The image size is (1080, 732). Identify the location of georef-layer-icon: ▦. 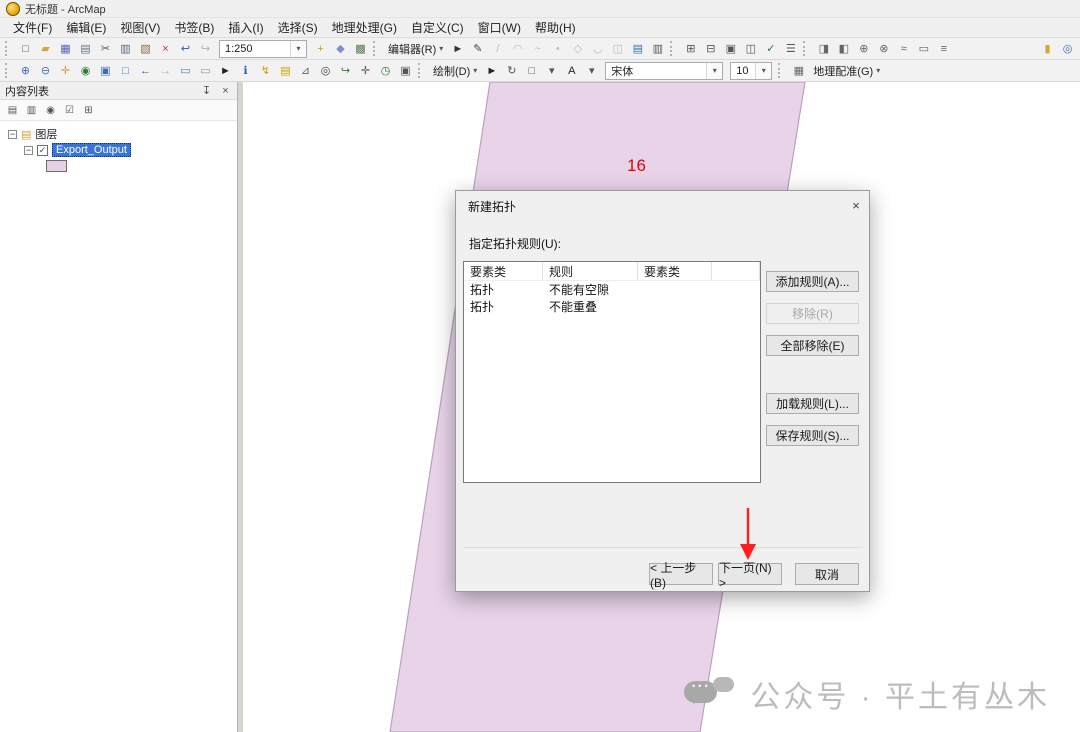
(798, 70).